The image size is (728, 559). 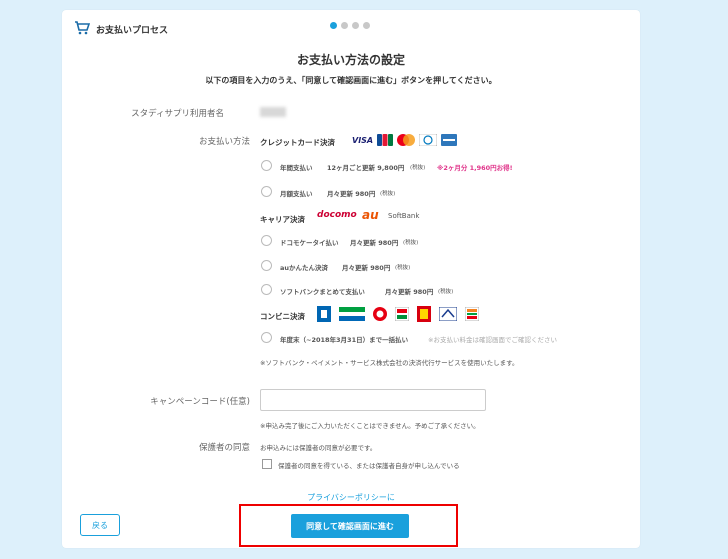 What do you see at coordinates (404, 216) in the screenshot?
I see `softbank-logo: SoftBank` at bounding box center [404, 216].